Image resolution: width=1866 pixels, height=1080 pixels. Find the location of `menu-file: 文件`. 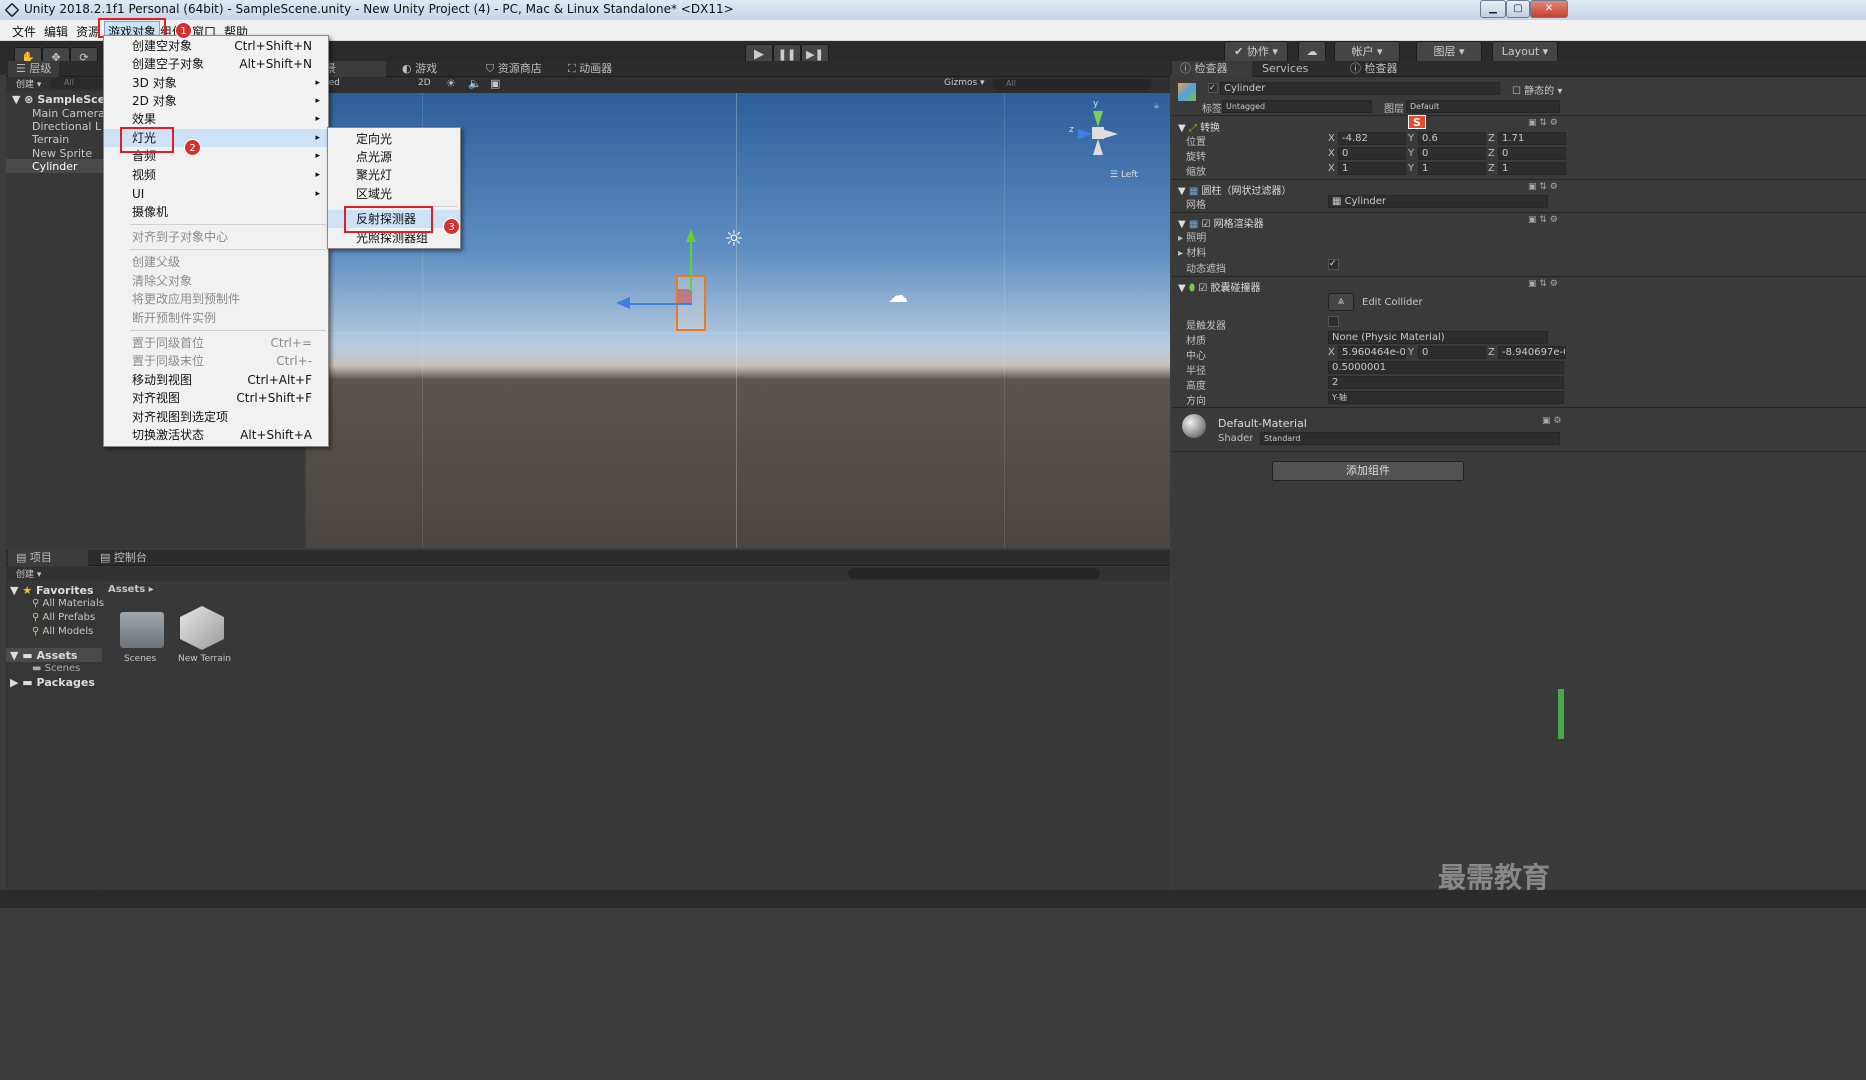

menu-file: 文件 is located at coordinates (24, 31).